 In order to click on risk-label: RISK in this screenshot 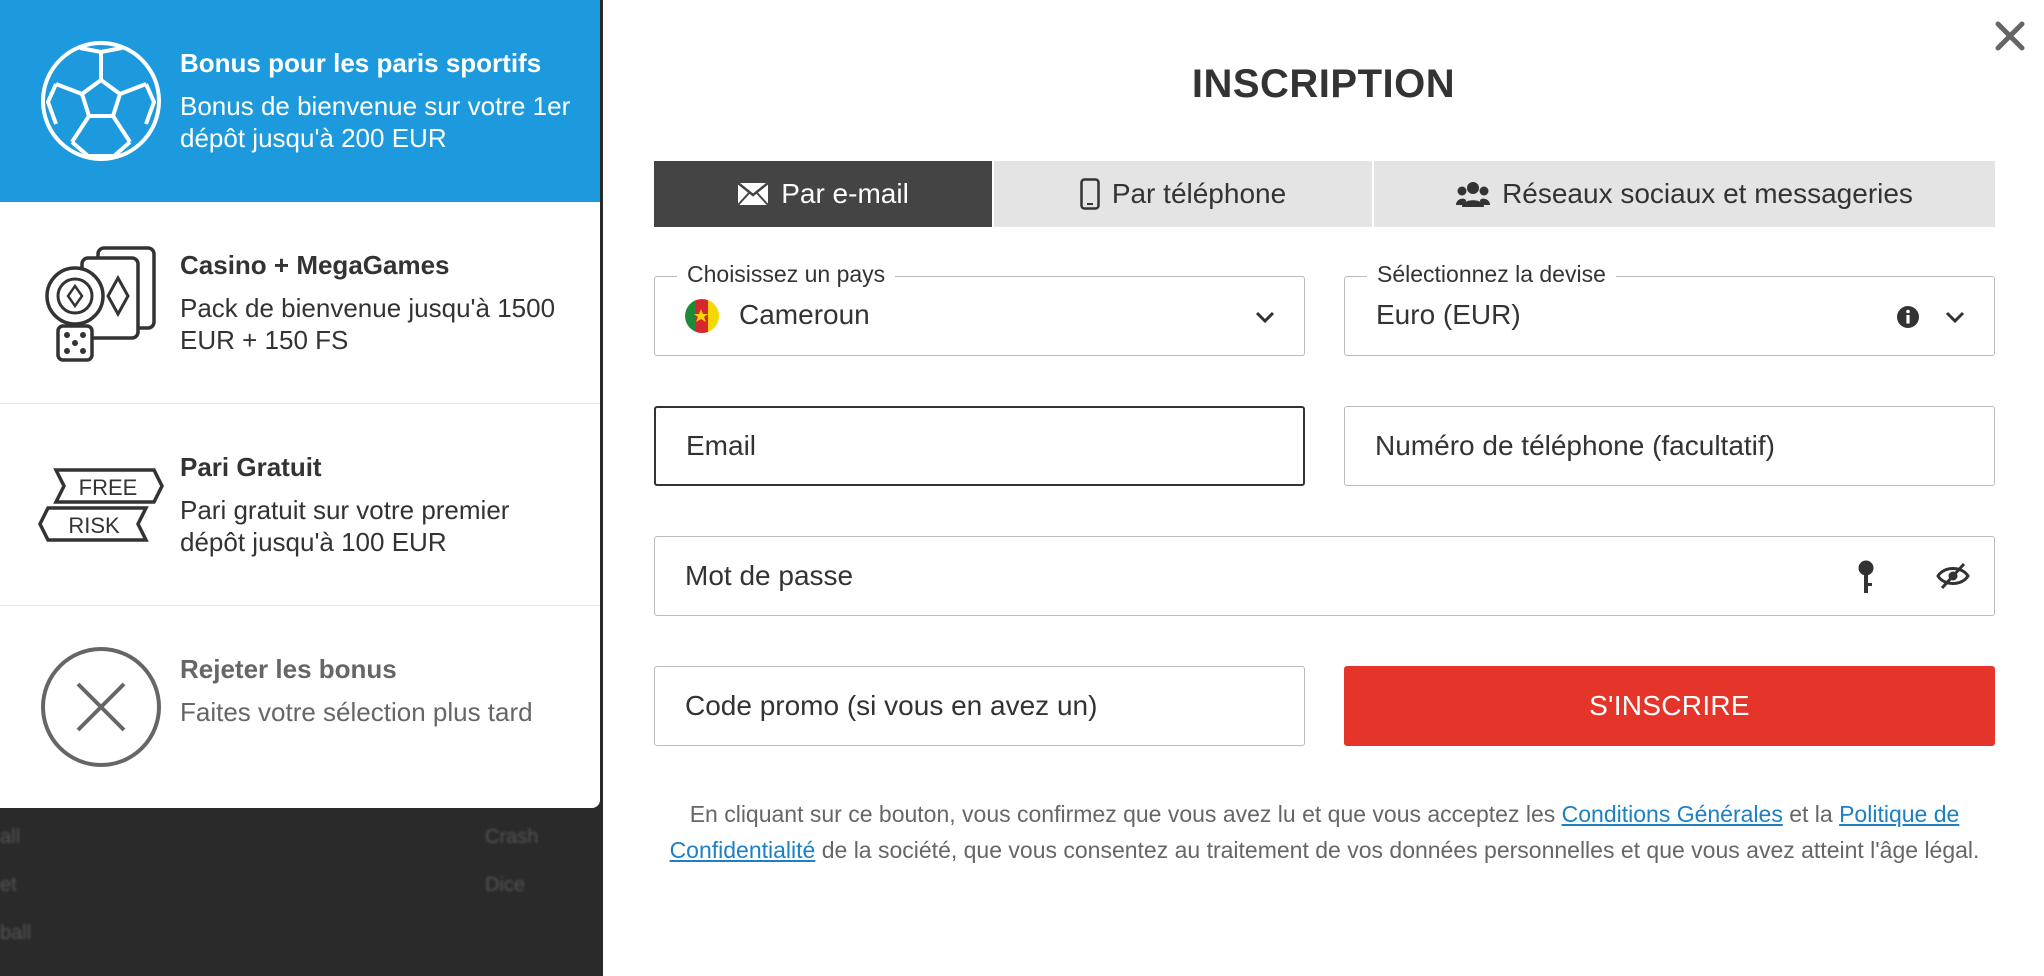, I will do `click(94, 525)`.